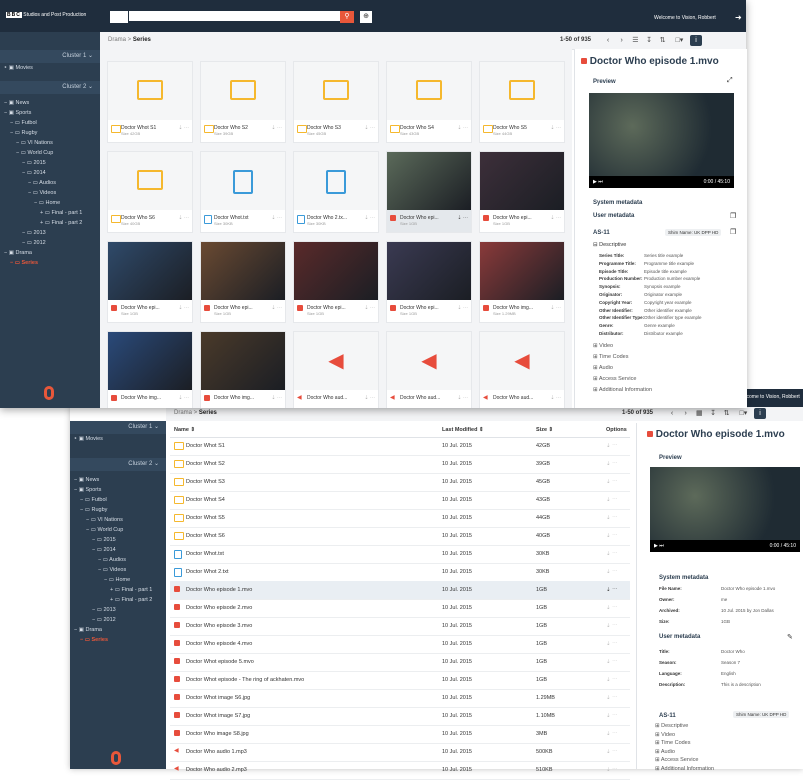  I want to click on sidebar-item-audios: − ▭ Audios, so click(118, 560).